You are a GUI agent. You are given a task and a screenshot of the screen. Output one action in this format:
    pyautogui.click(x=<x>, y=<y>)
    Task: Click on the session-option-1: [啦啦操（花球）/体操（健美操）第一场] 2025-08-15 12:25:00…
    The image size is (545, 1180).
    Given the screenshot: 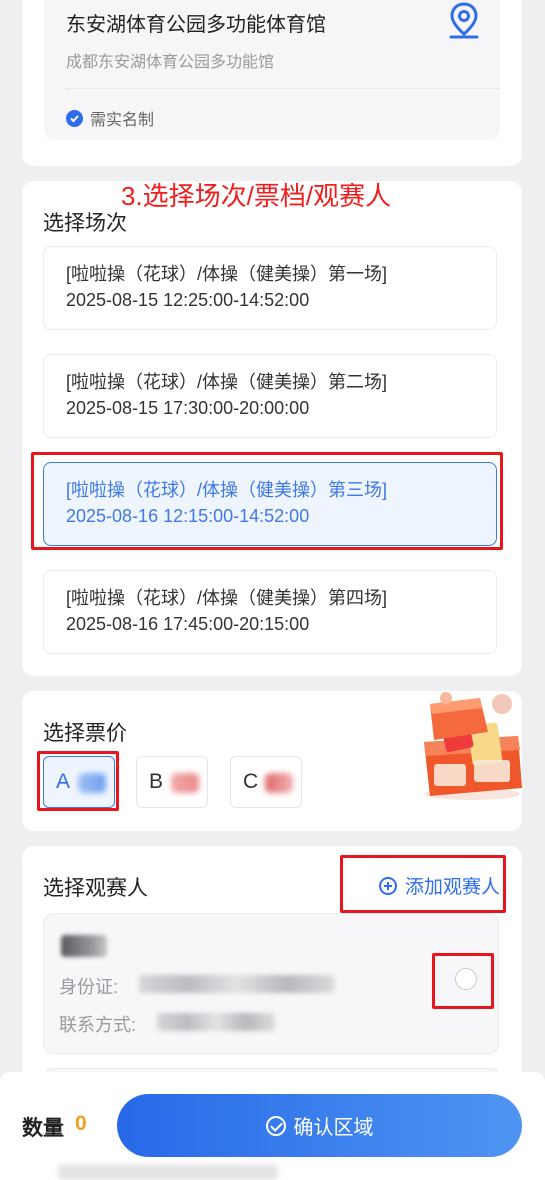 What is the action you would take?
    pyautogui.click(x=270, y=288)
    